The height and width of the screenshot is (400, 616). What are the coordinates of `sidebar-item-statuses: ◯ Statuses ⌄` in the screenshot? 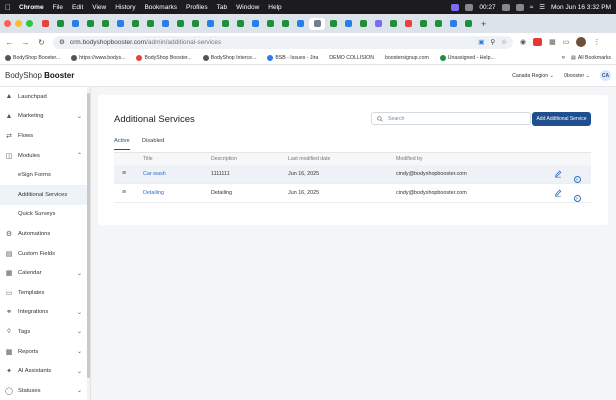 It's located at (45, 390).